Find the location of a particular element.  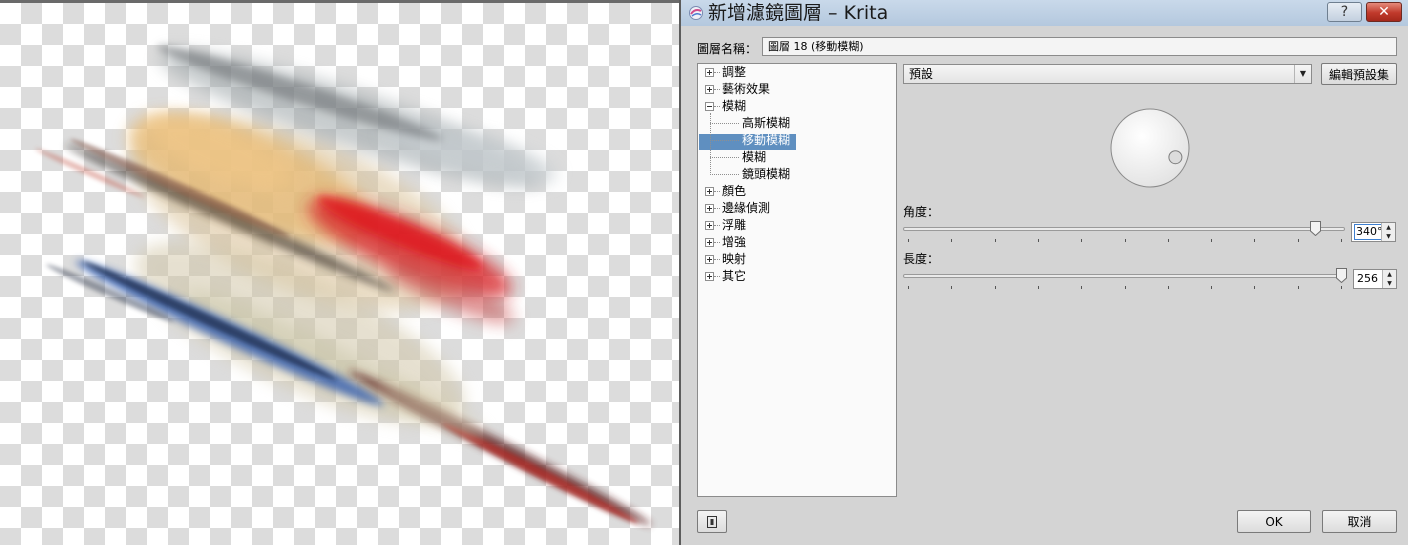

tree-item-colors: 顏色 is located at coordinates (796, 191).